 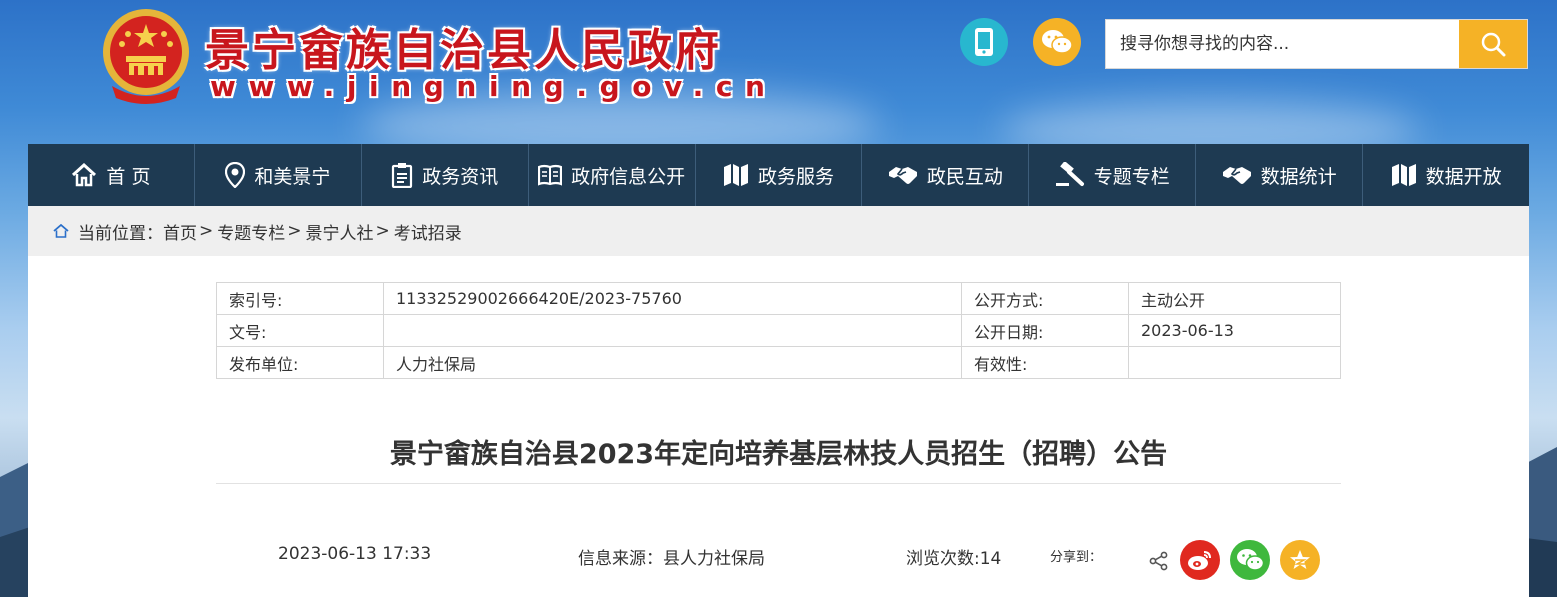 I want to click on book-icon, so click(x=550, y=175).